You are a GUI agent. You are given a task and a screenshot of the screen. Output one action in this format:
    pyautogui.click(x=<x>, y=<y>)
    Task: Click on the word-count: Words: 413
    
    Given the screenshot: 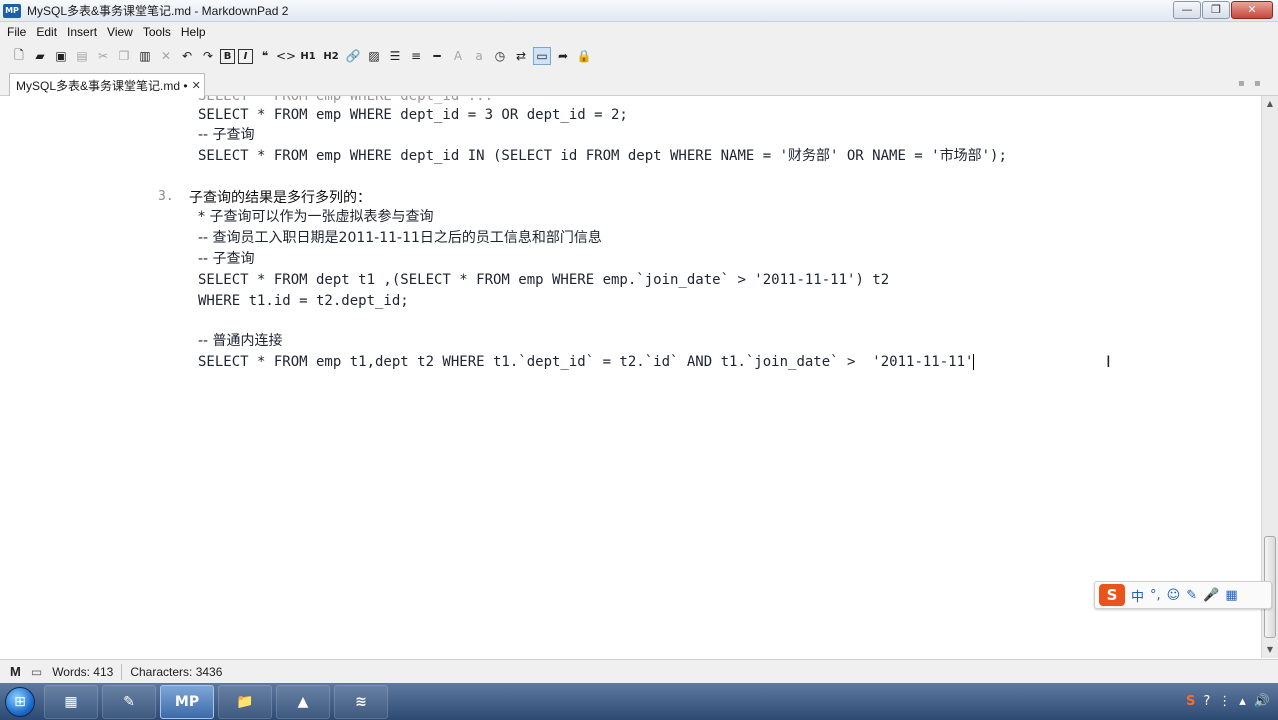 What is the action you would take?
    pyautogui.click(x=83, y=671)
    